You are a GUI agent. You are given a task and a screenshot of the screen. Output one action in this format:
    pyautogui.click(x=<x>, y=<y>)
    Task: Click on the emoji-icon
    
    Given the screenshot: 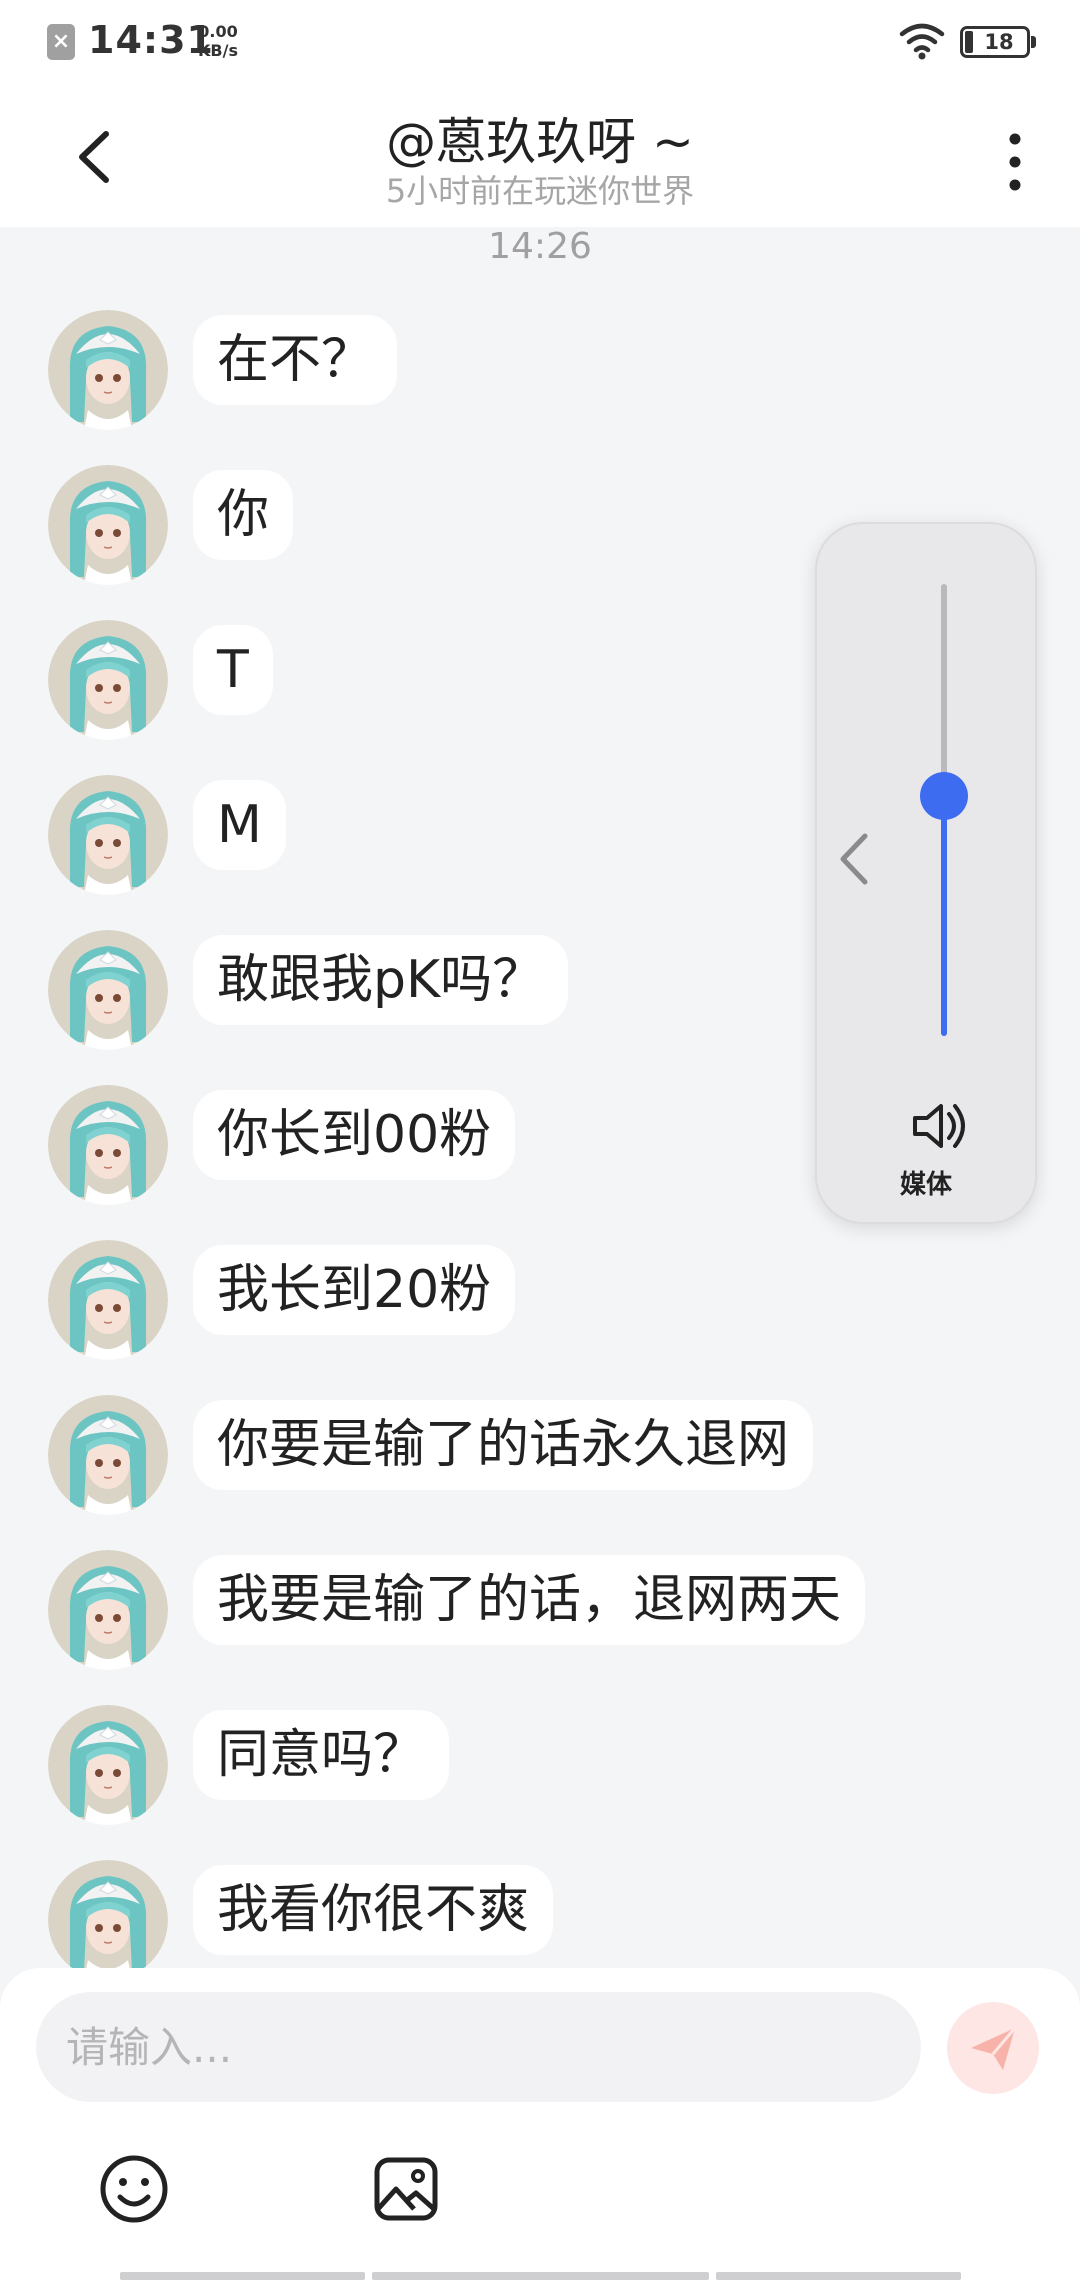 What is the action you would take?
    pyautogui.click(x=134, y=2189)
    